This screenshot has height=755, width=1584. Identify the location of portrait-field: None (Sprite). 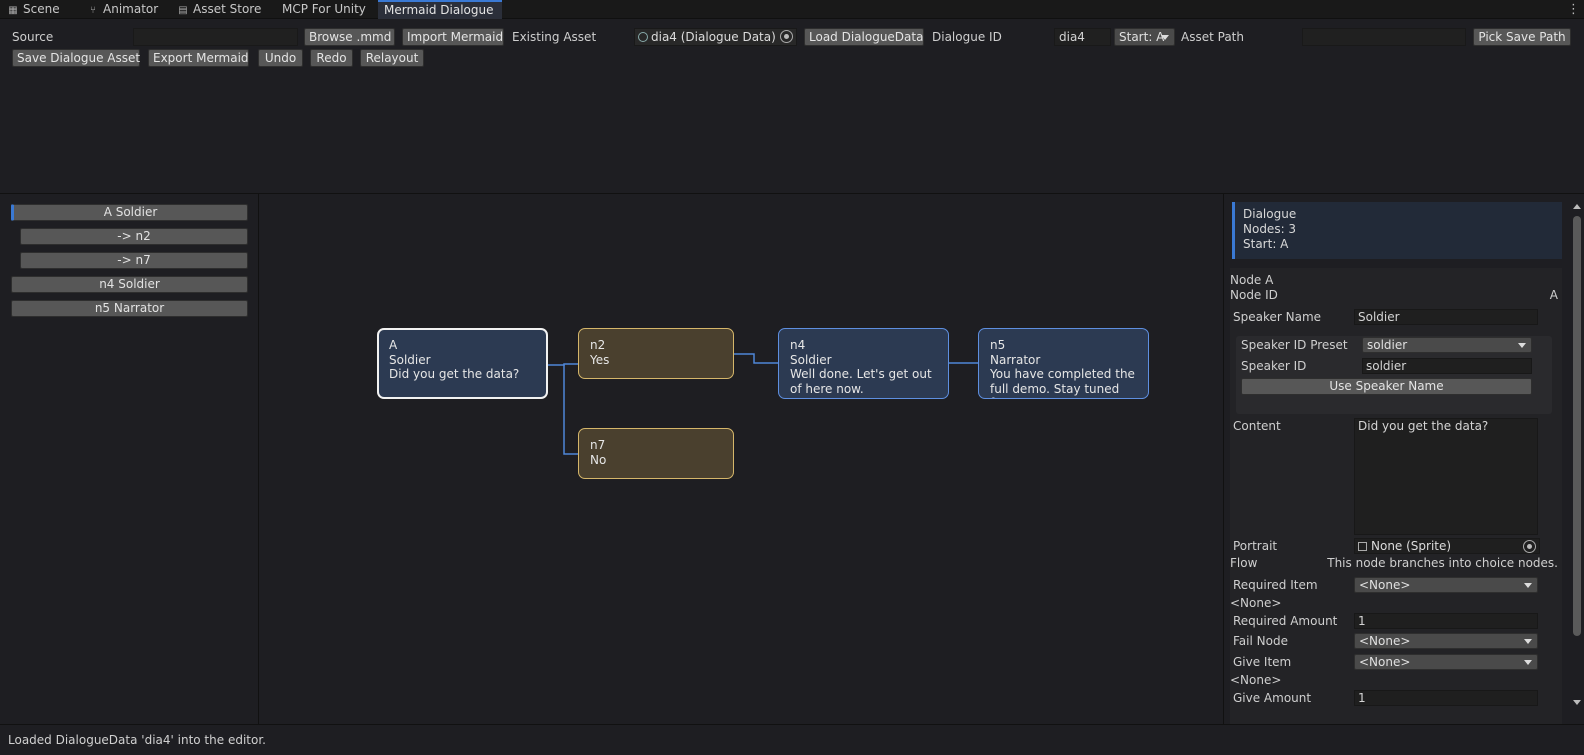
(1447, 546).